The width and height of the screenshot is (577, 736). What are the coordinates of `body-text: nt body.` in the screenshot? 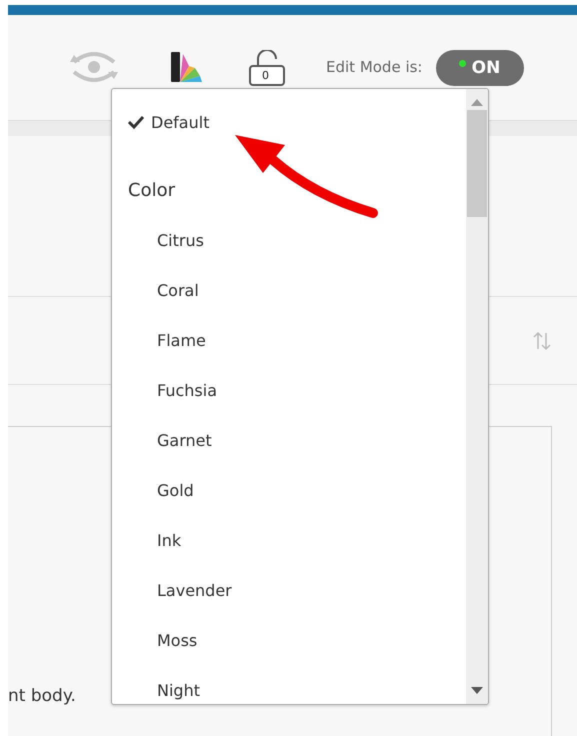 It's located at (42, 696).